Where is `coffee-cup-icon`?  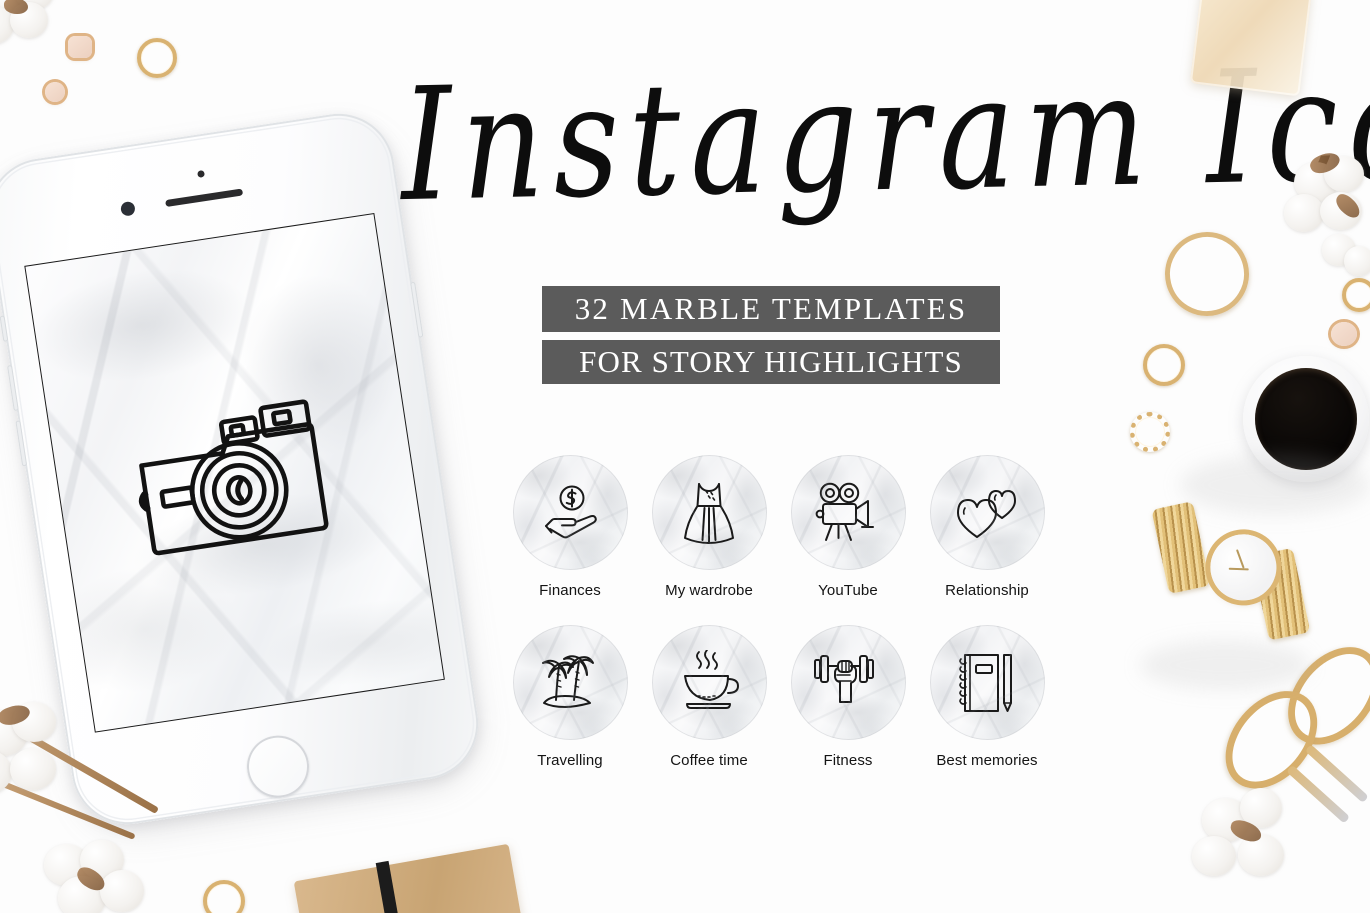 coffee-cup-icon is located at coordinates (711, 679).